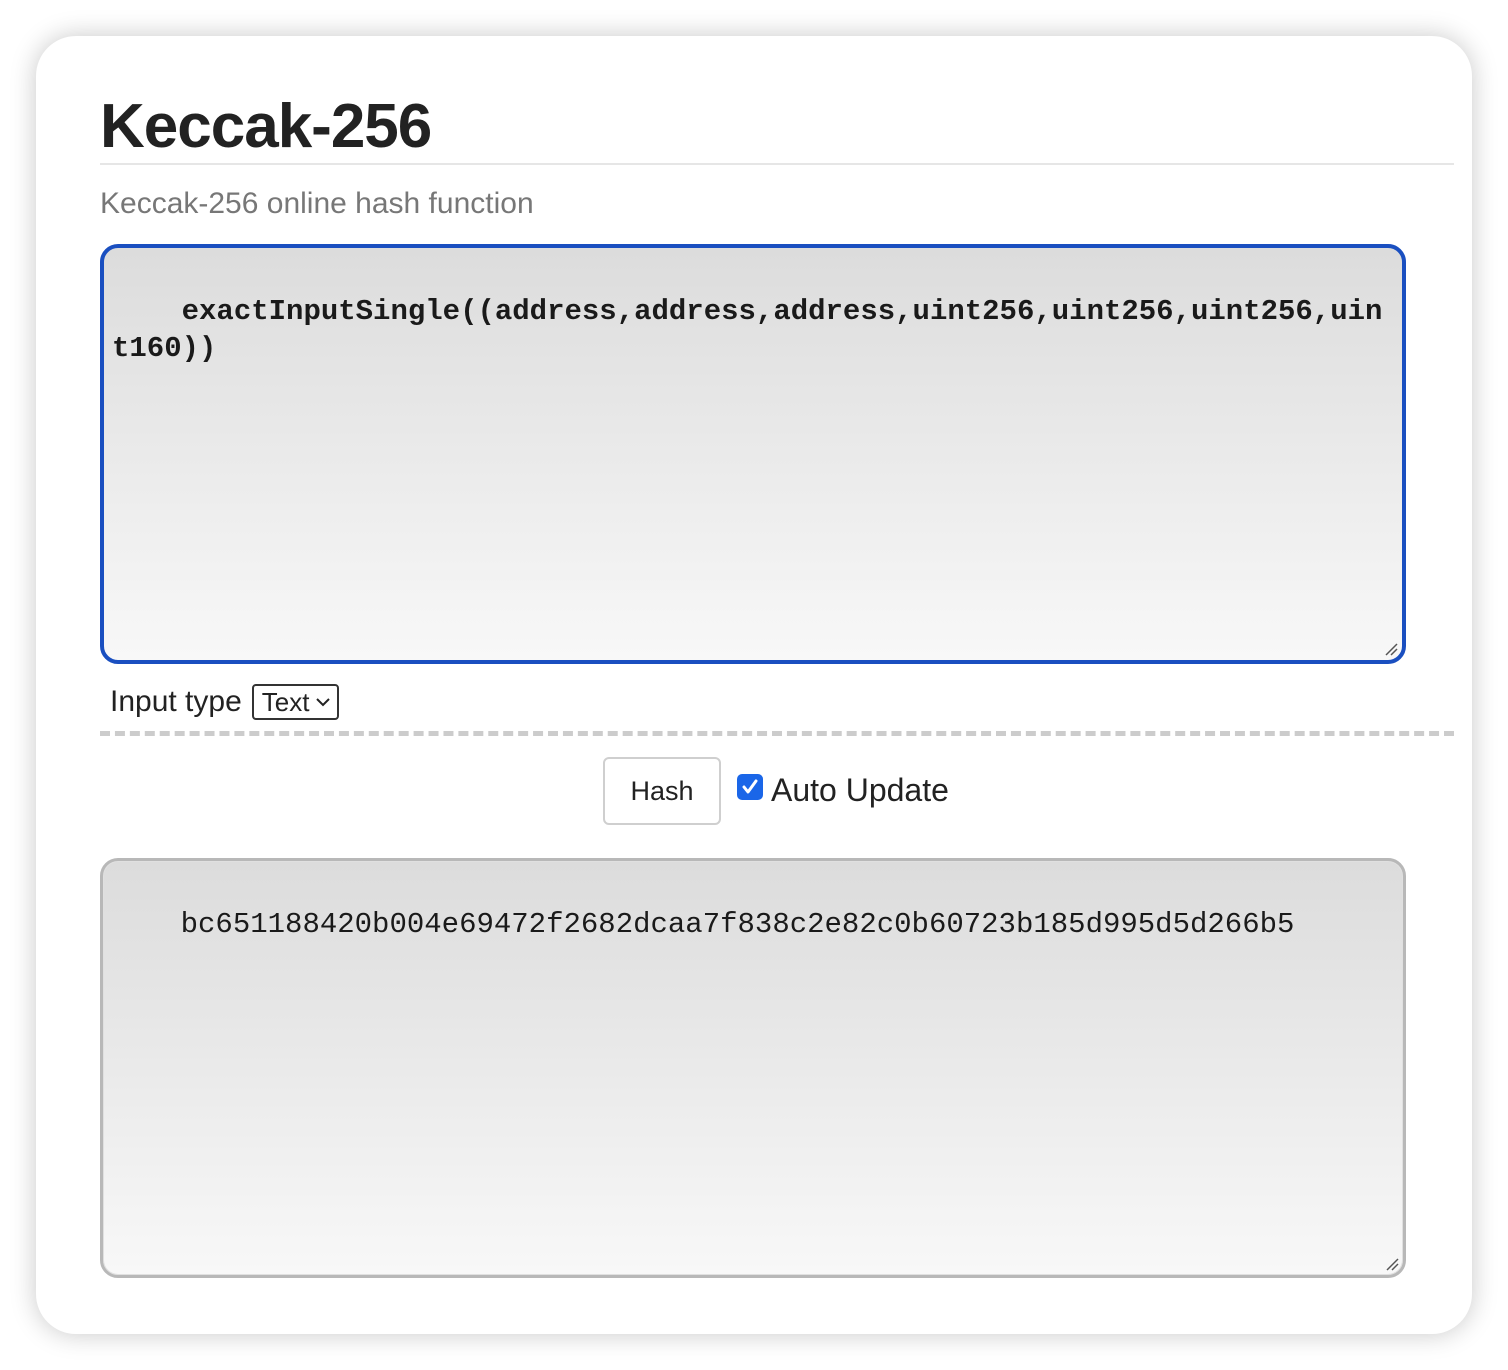 The height and width of the screenshot is (1370, 1508). What do you see at coordinates (860, 789) in the screenshot?
I see `auto-update-label: Auto Update` at bounding box center [860, 789].